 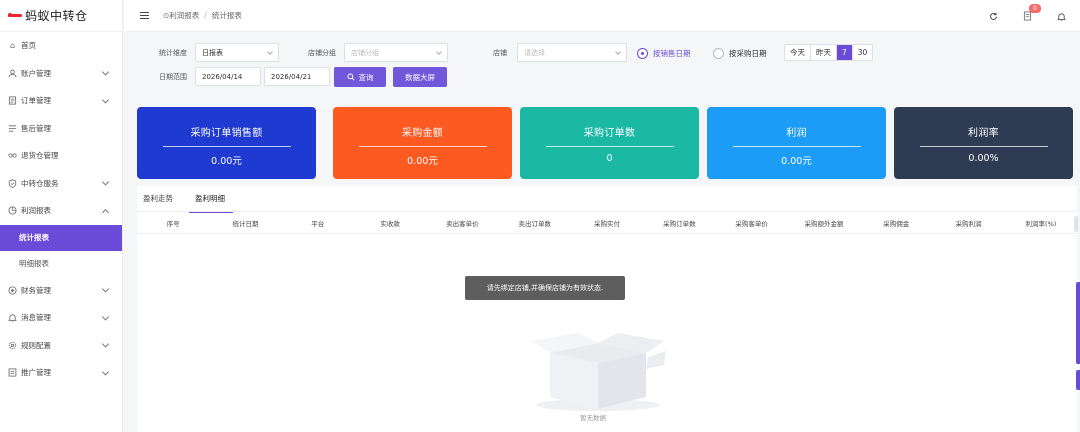 What do you see at coordinates (34, 263) in the screenshot?
I see `sidebar-subitem-label: 明细报表` at bounding box center [34, 263].